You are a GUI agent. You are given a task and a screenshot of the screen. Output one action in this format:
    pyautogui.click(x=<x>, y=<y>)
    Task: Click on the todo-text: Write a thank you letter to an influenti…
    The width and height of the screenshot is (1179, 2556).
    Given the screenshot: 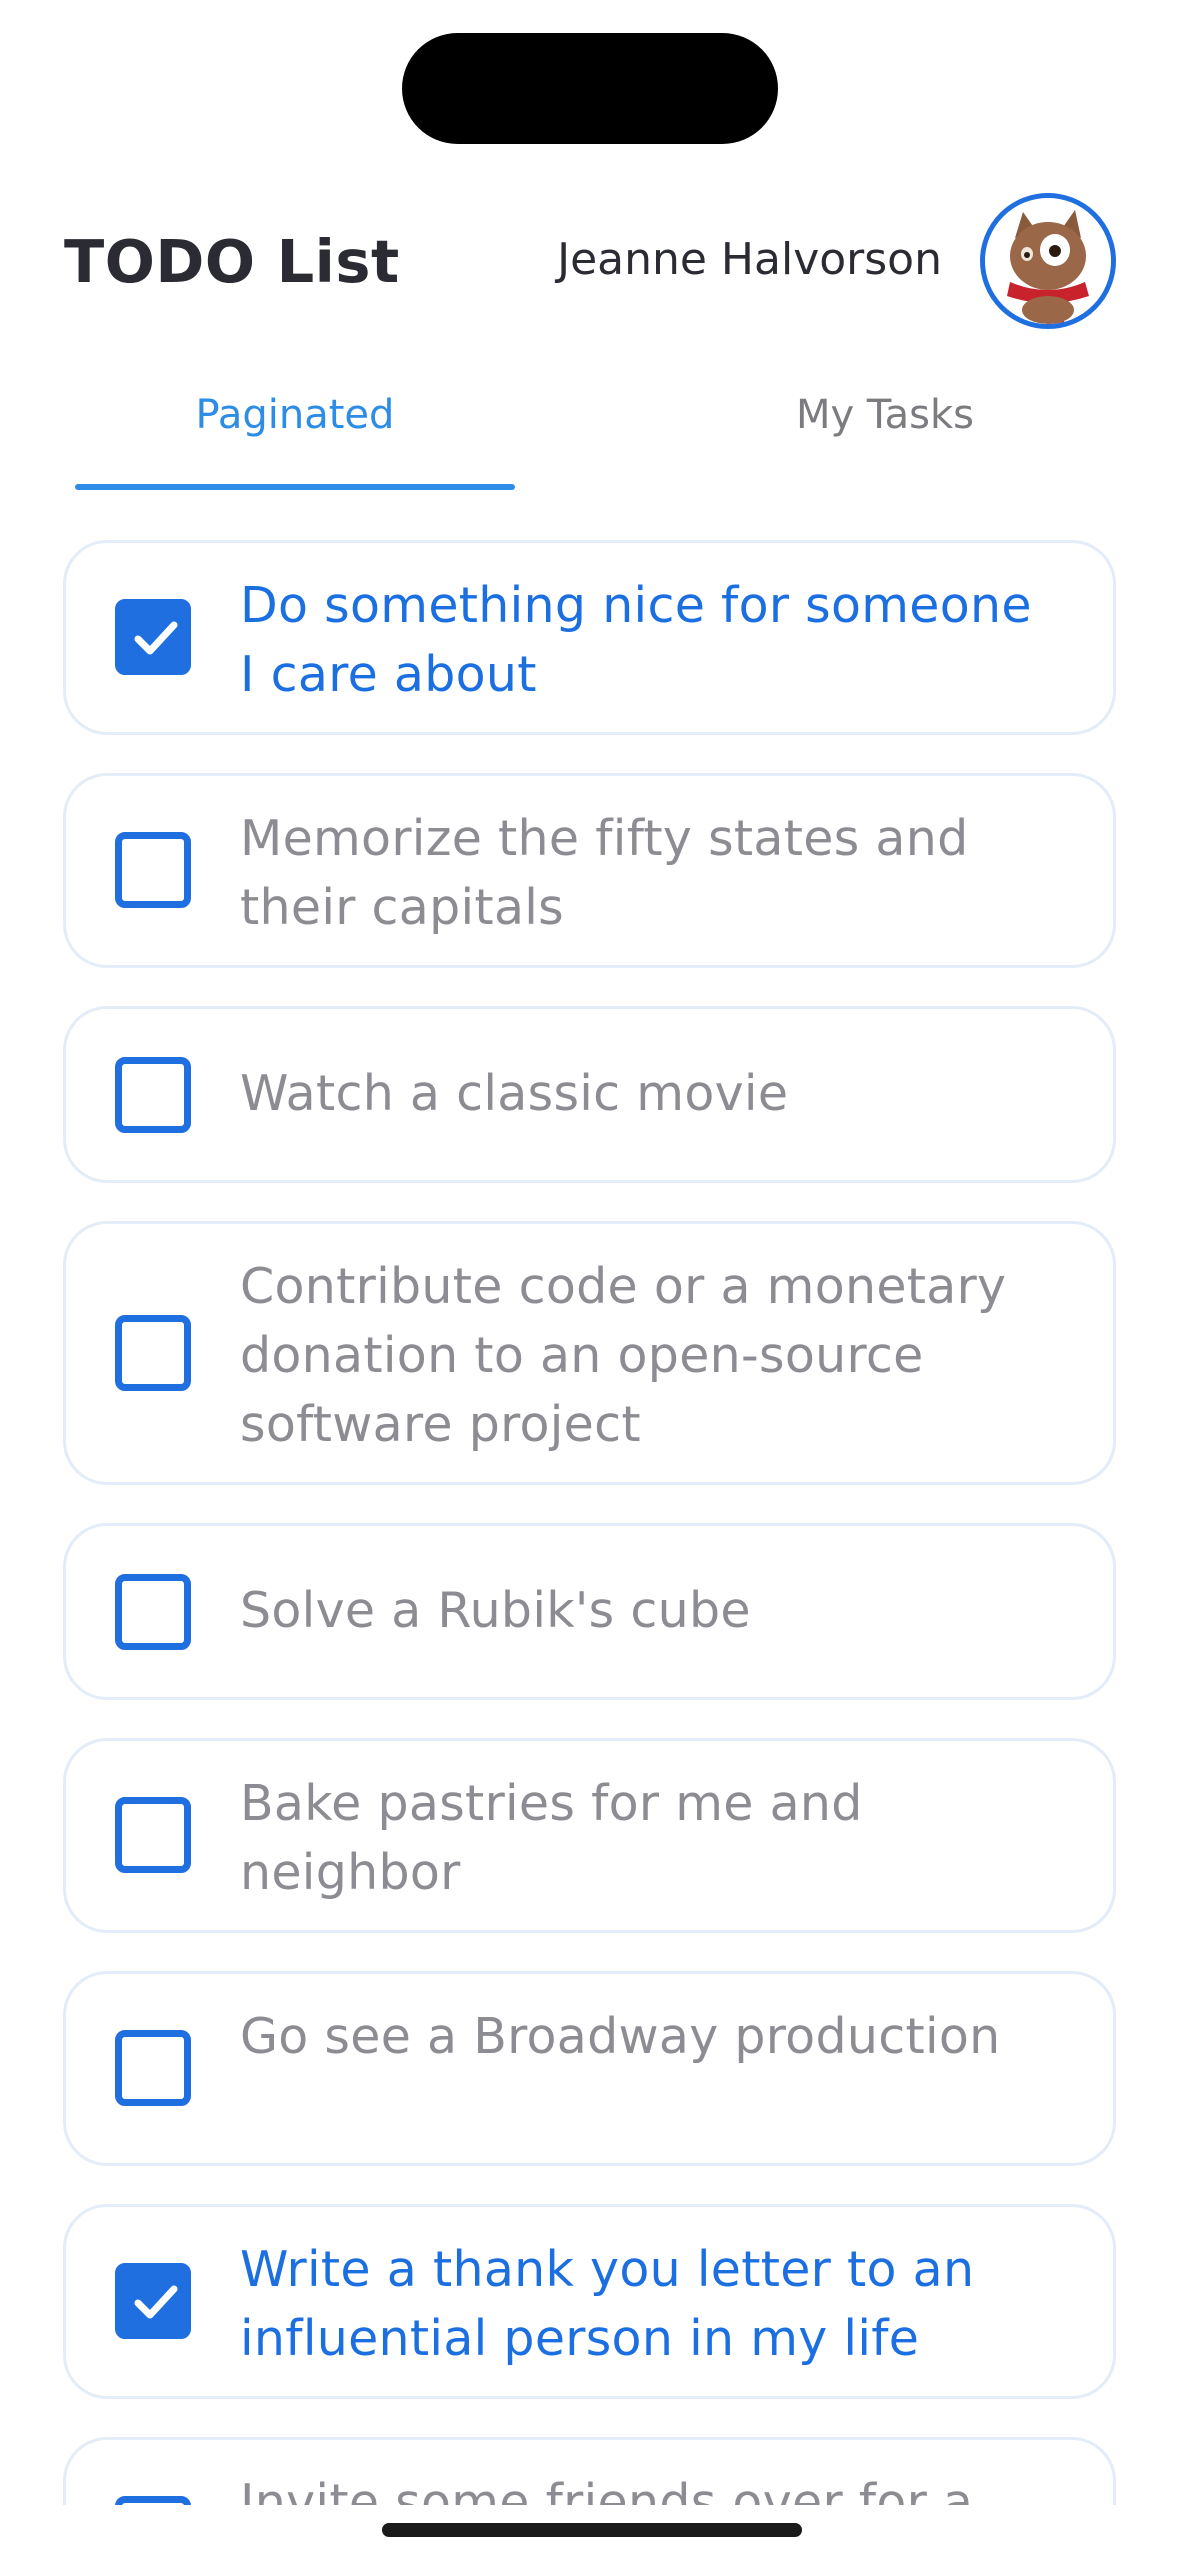 What is the action you would take?
    pyautogui.click(x=607, y=2304)
    